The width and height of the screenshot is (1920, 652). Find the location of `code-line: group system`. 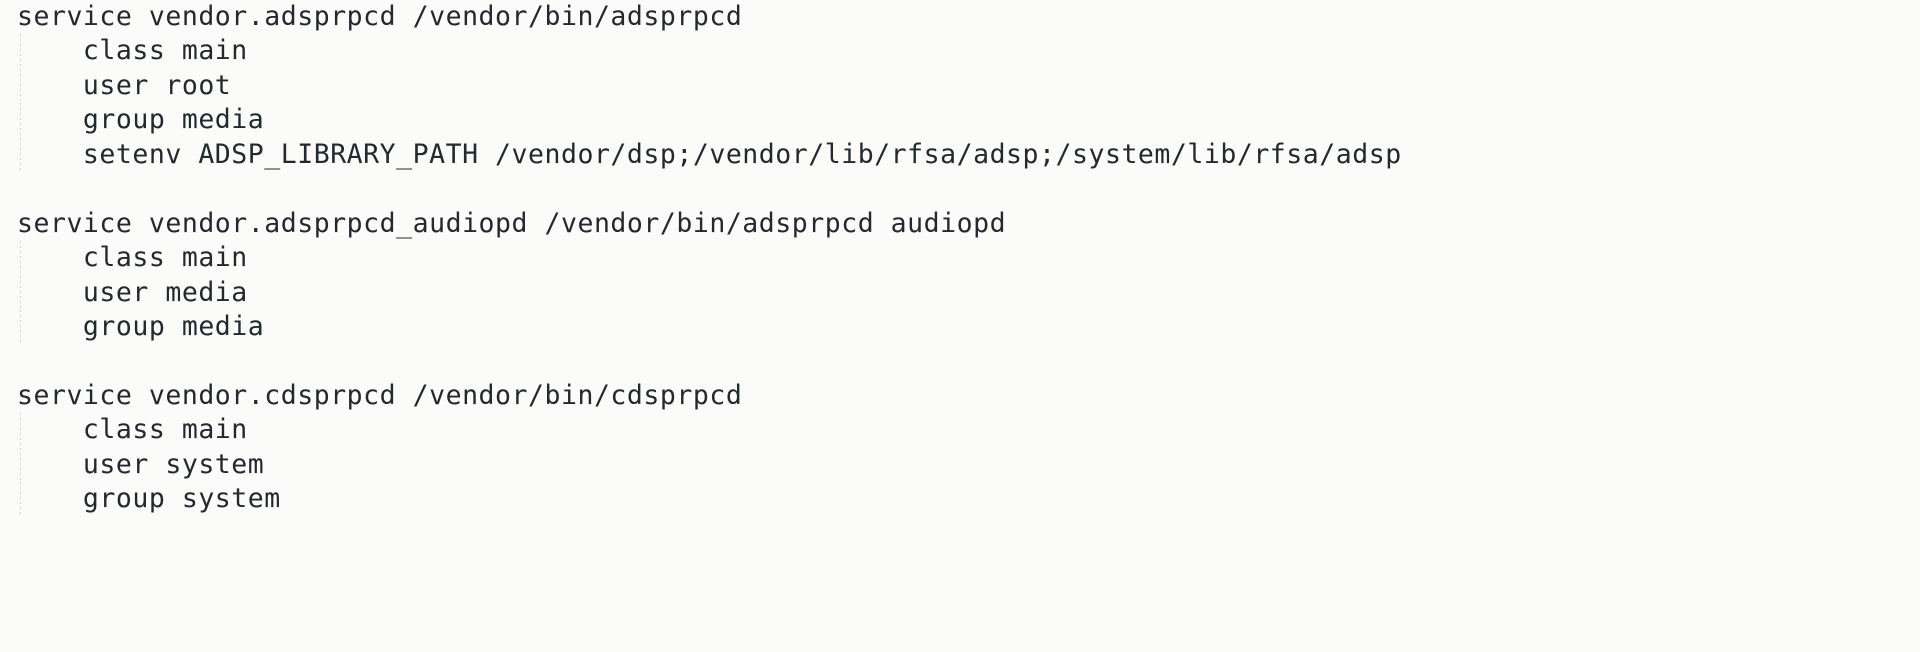

code-line: group system is located at coordinates (960, 499).